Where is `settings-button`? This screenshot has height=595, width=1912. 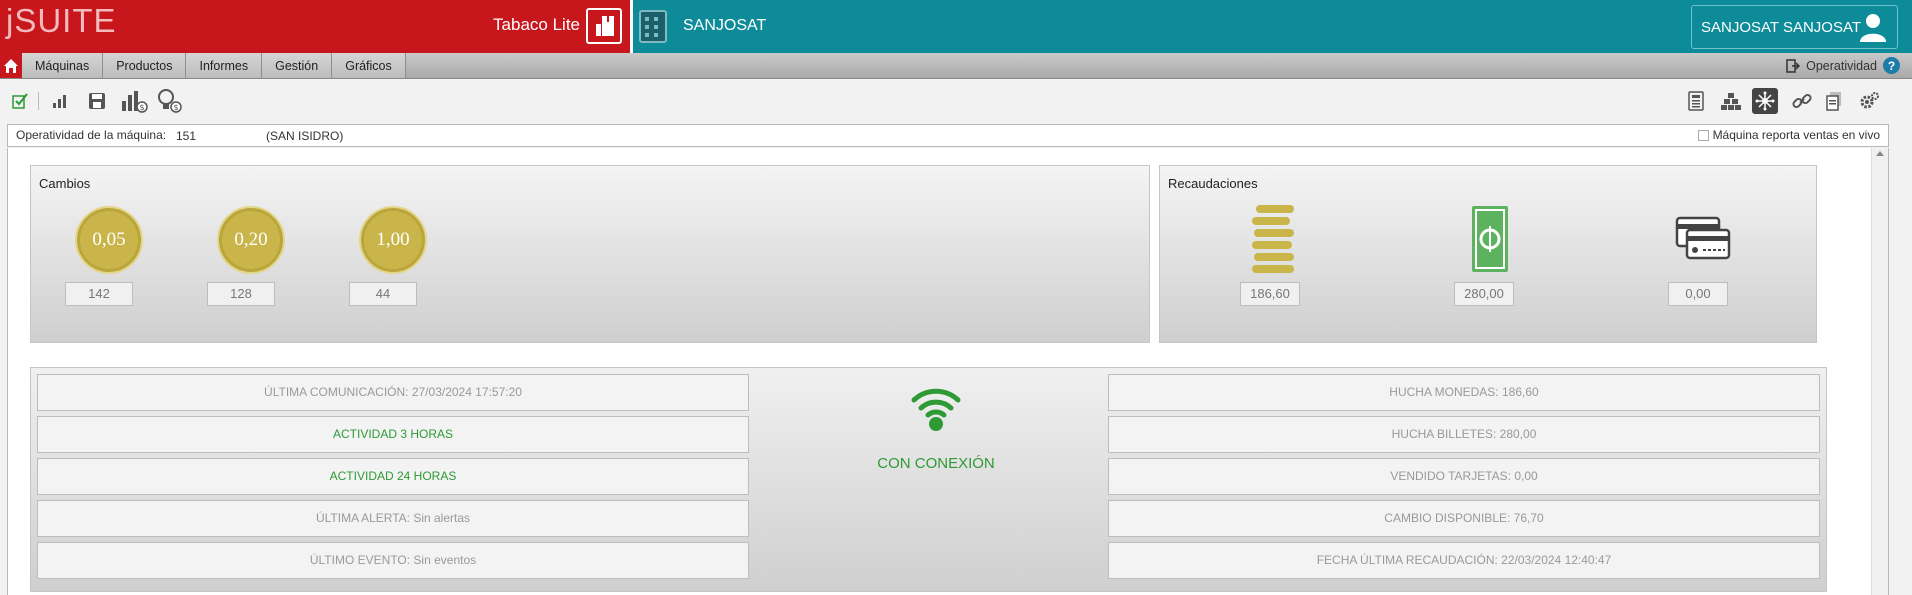
settings-button is located at coordinates (1869, 101).